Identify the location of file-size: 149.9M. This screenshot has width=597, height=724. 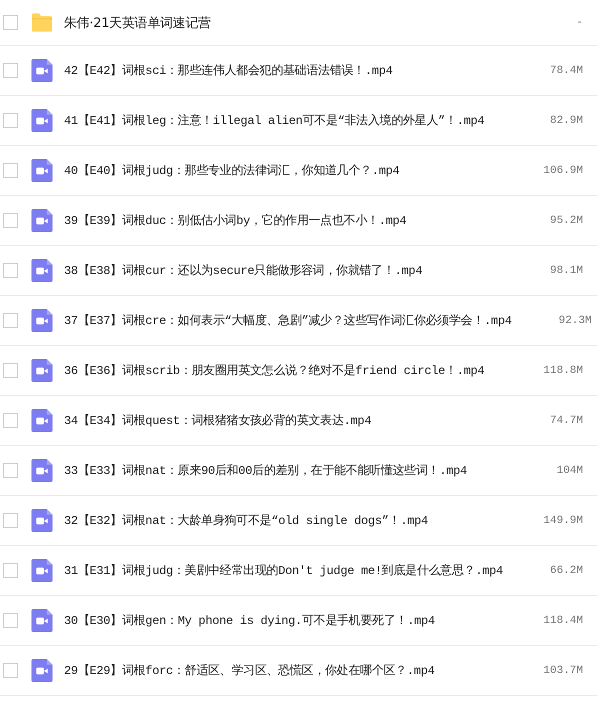
(563, 520).